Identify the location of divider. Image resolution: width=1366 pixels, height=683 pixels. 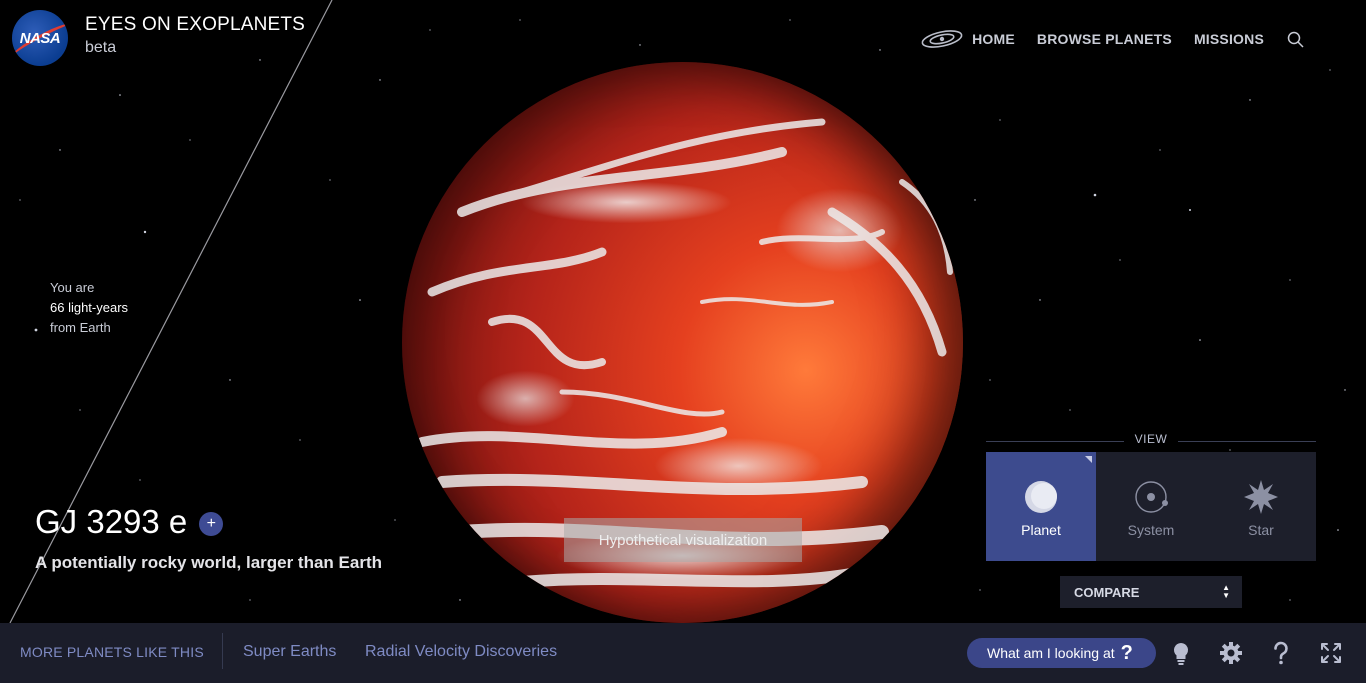
(222, 651).